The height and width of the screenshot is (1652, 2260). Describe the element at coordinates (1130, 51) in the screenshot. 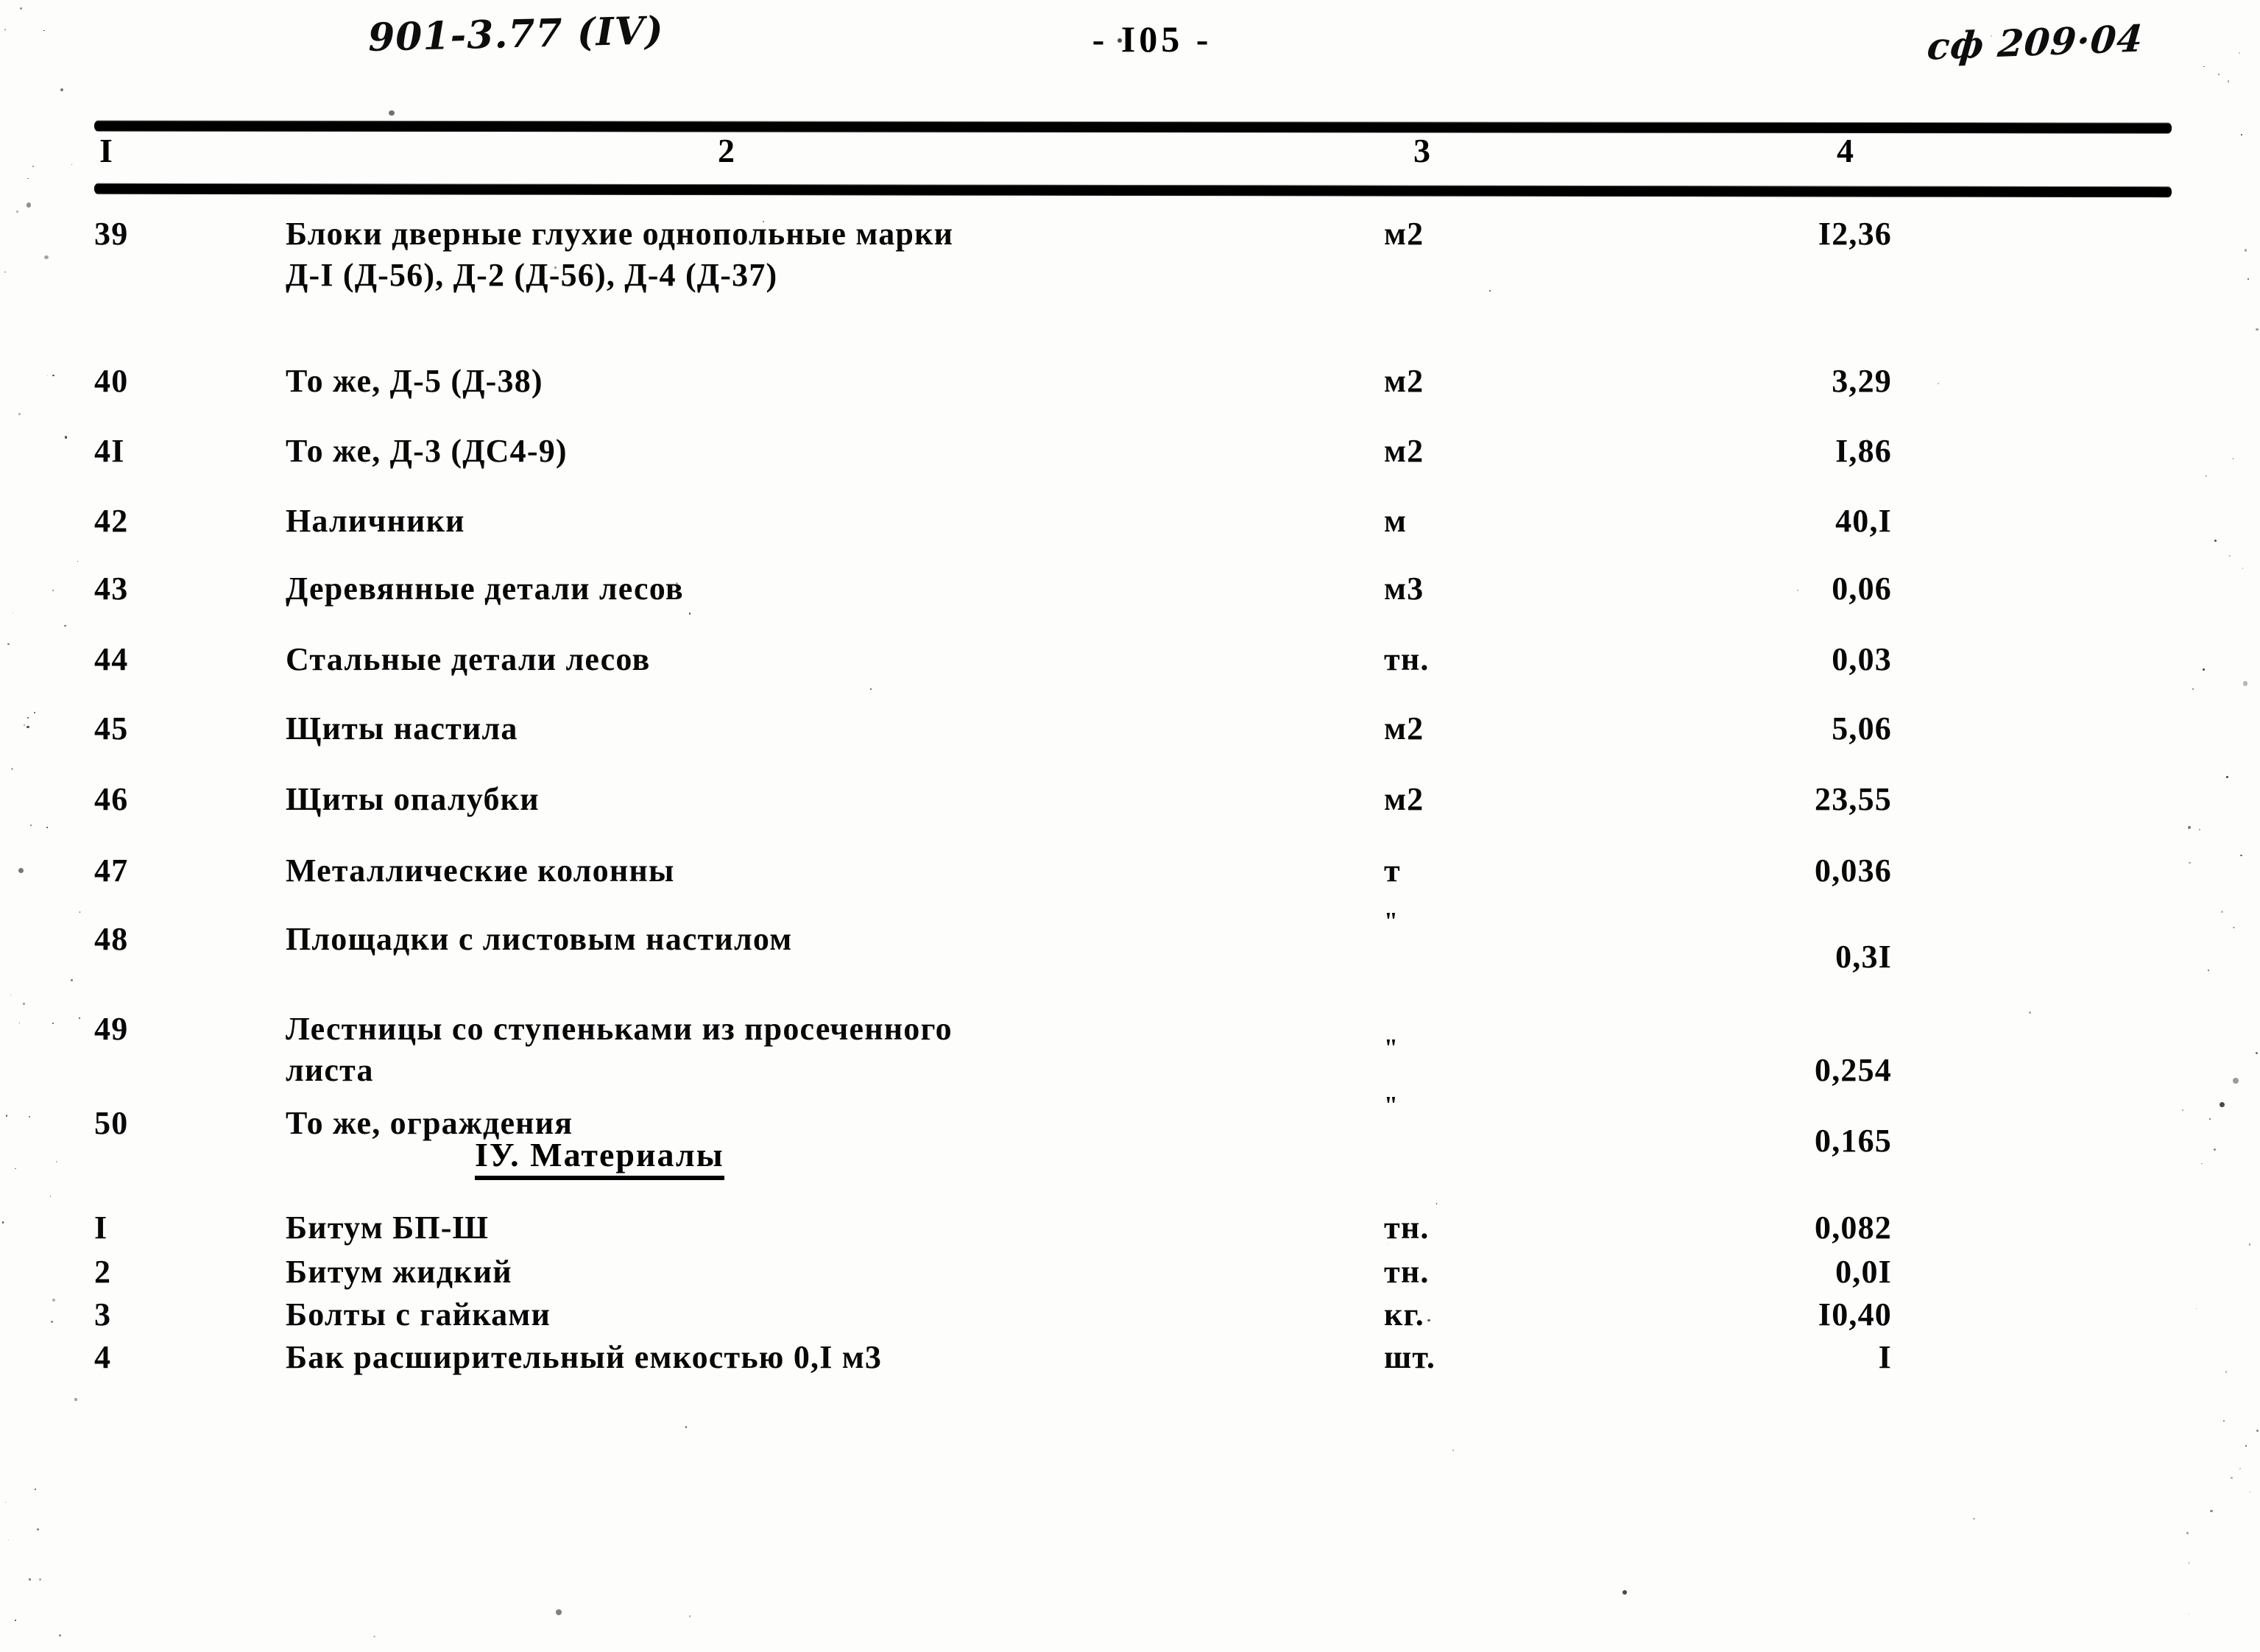

I see `page-header: 901-3.77 (IV) - I05 - сф 209·04` at that location.